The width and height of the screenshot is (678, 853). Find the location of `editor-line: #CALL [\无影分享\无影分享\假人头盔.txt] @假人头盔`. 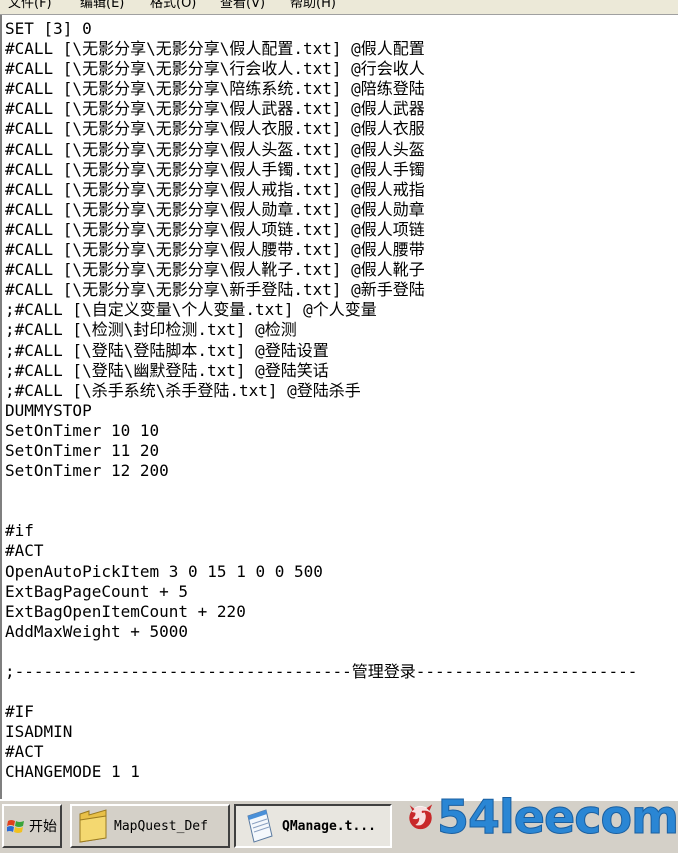

editor-line: #CALL [\无影分享\无影分享\假人头盔.txt] @假人头盔 is located at coordinates (215, 149).